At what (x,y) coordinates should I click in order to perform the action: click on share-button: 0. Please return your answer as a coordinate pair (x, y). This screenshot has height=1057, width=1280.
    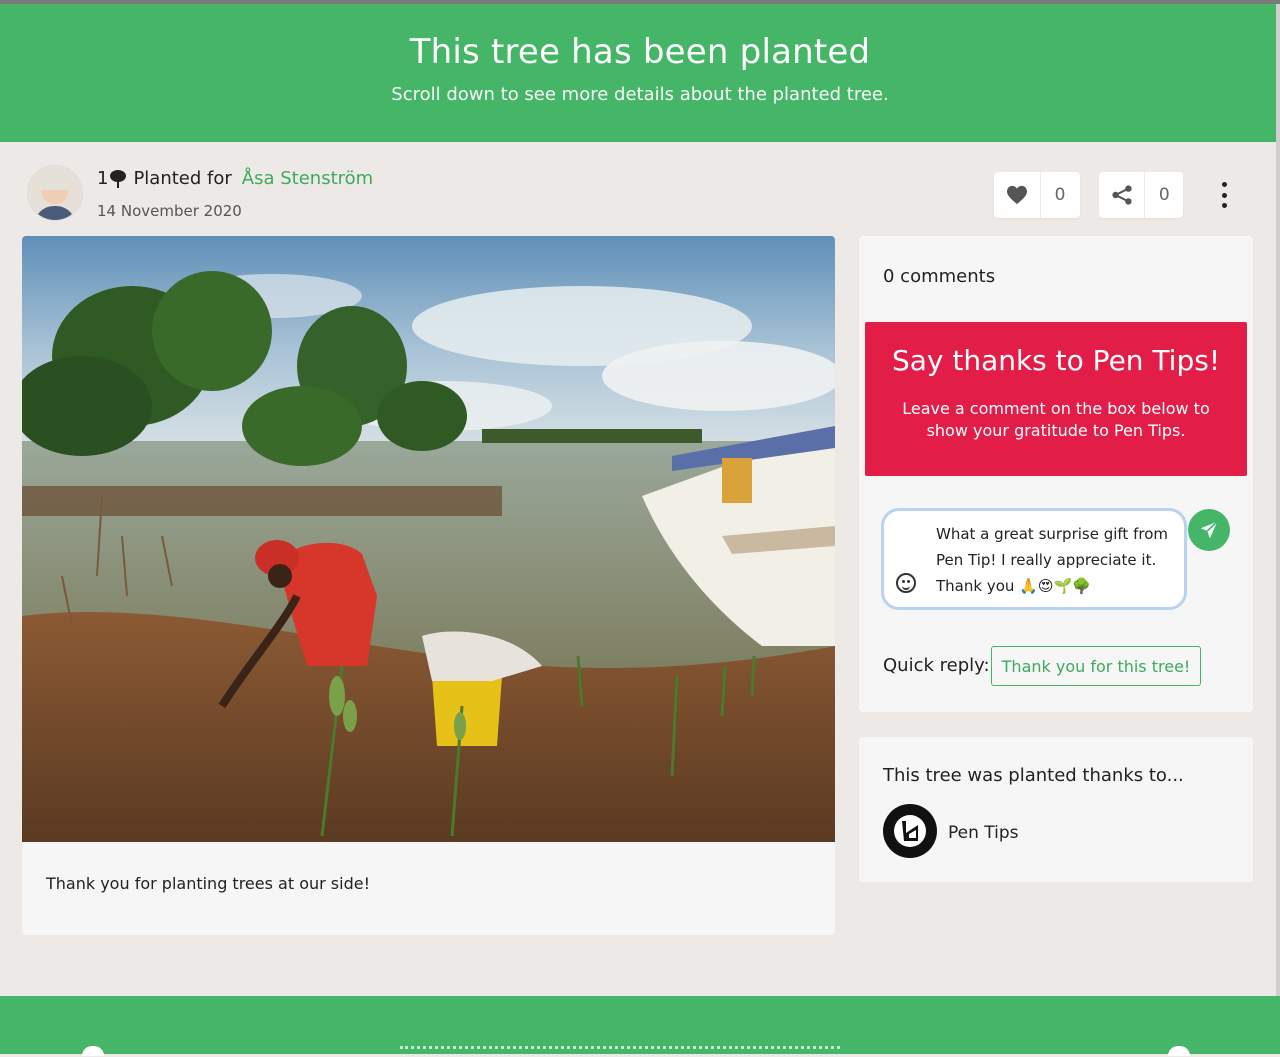
    Looking at the image, I should click on (1141, 195).